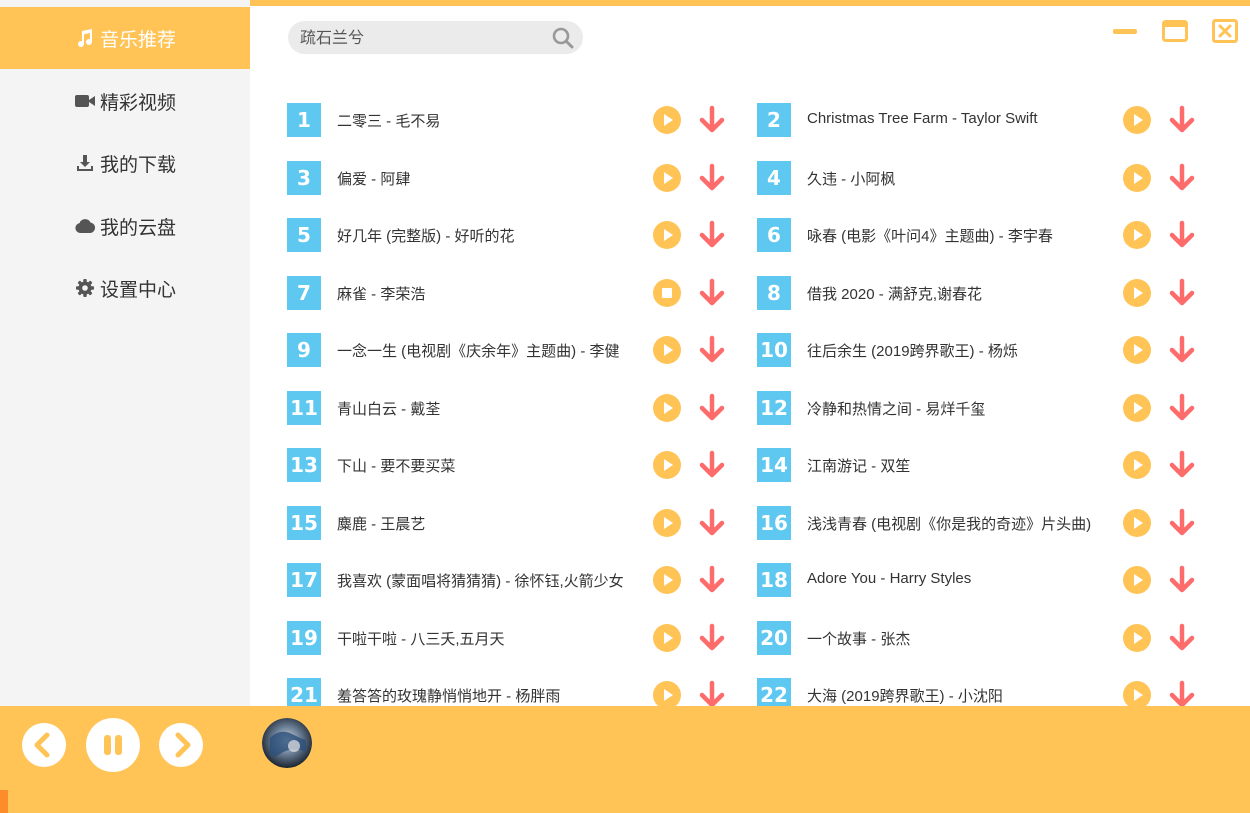  Describe the element at coordinates (1175, 31) in the screenshot. I see `maximize-icon` at that location.